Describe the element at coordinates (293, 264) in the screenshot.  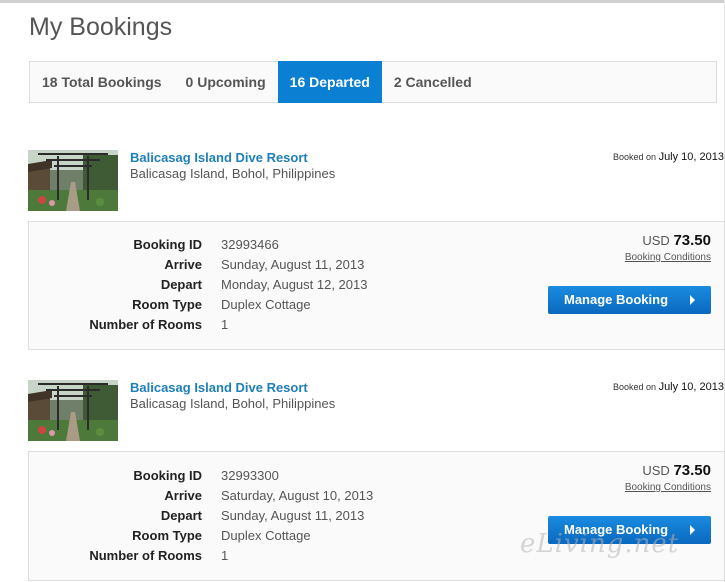
I see `arrive-value: Sunday, August 11, 2013` at that location.